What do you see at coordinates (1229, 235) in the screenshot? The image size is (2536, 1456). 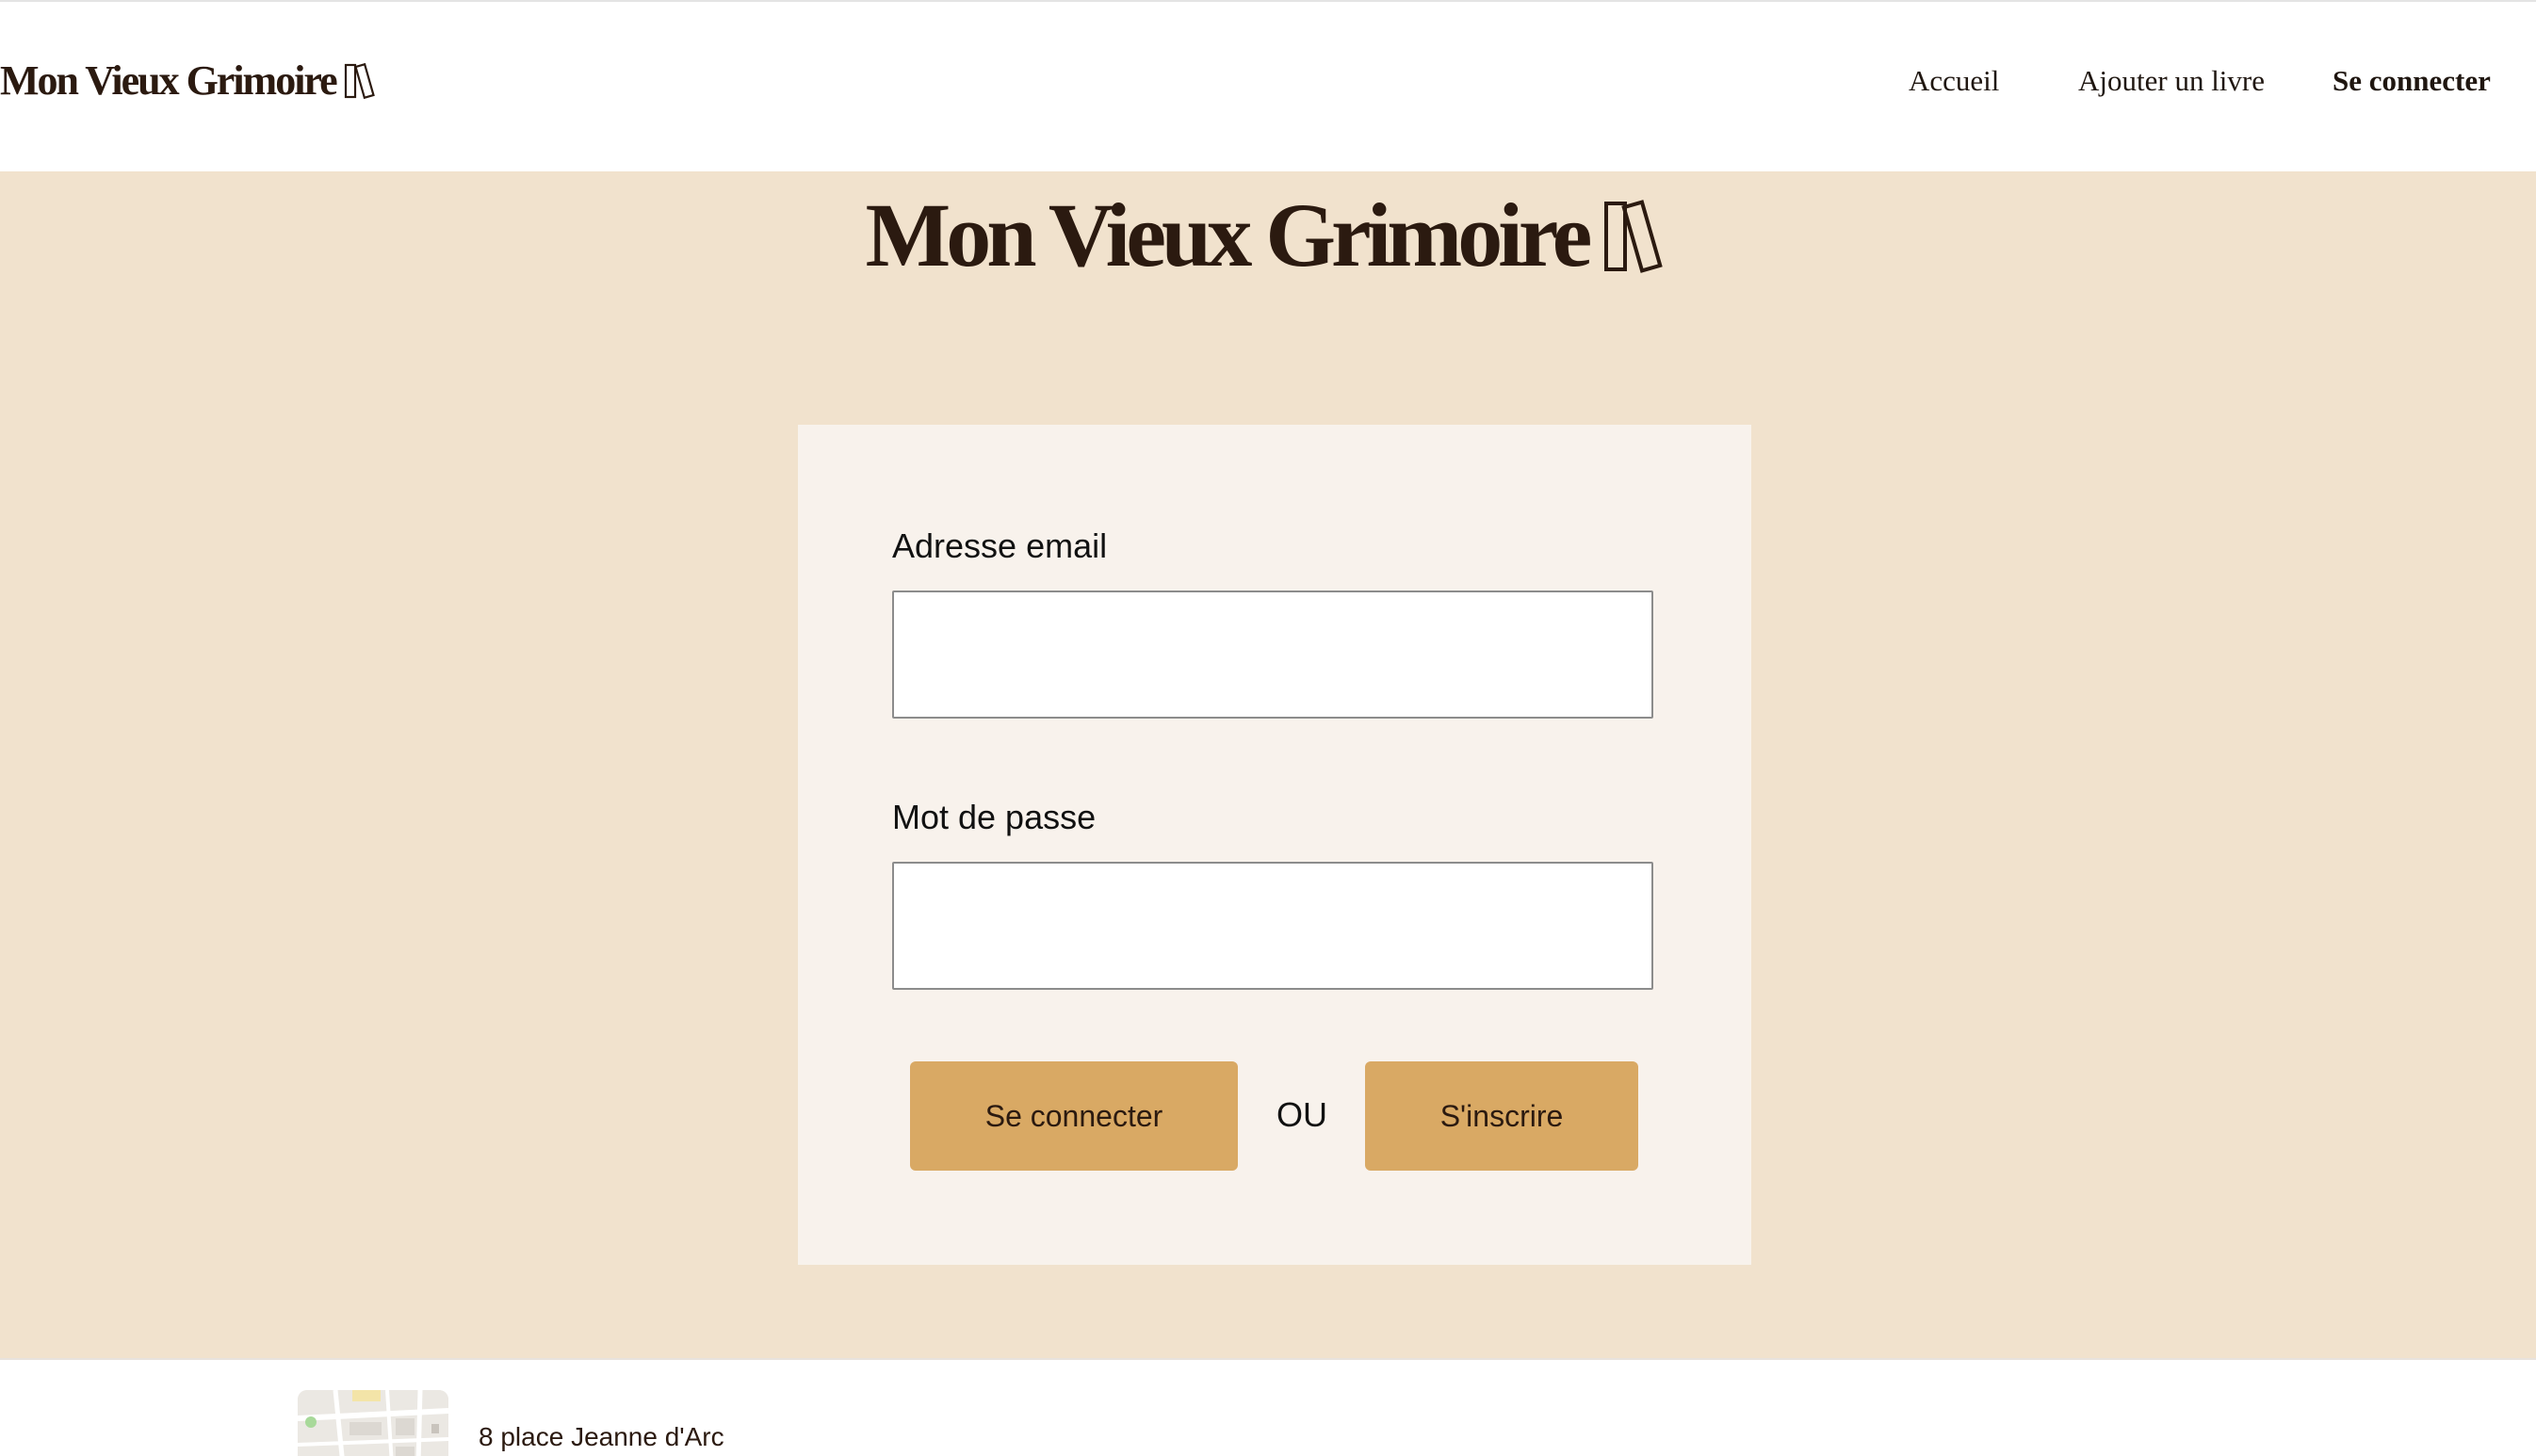 I see `hero-title-text: Mon Vieux Grimoire` at bounding box center [1229, 235].